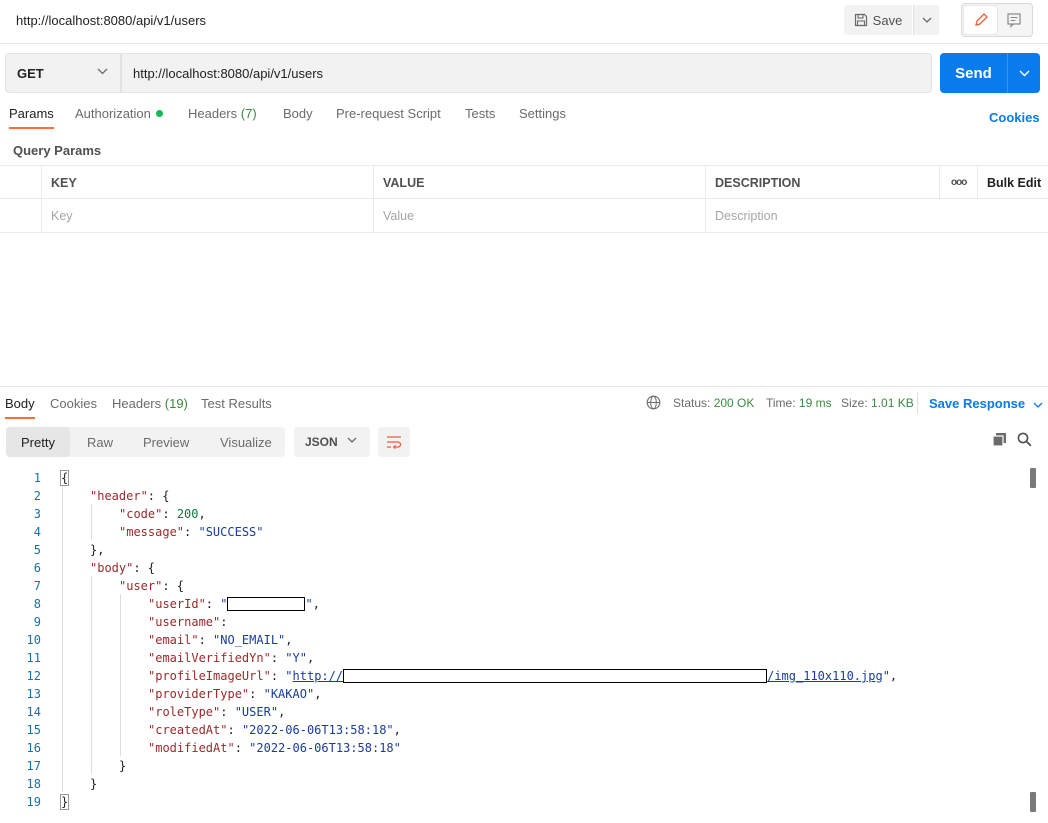 The image size is (1048, 823). I want to click on copy-icon, so click(999, 439).